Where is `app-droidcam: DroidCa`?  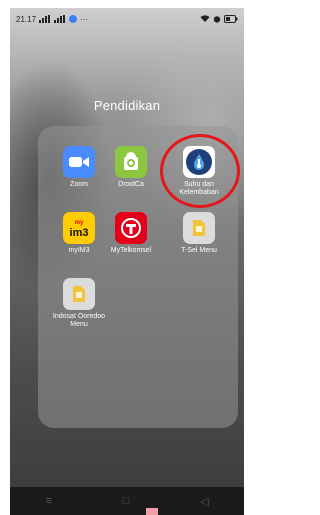 app-droidcam: DroidCa is located at coordinates (131, 167).